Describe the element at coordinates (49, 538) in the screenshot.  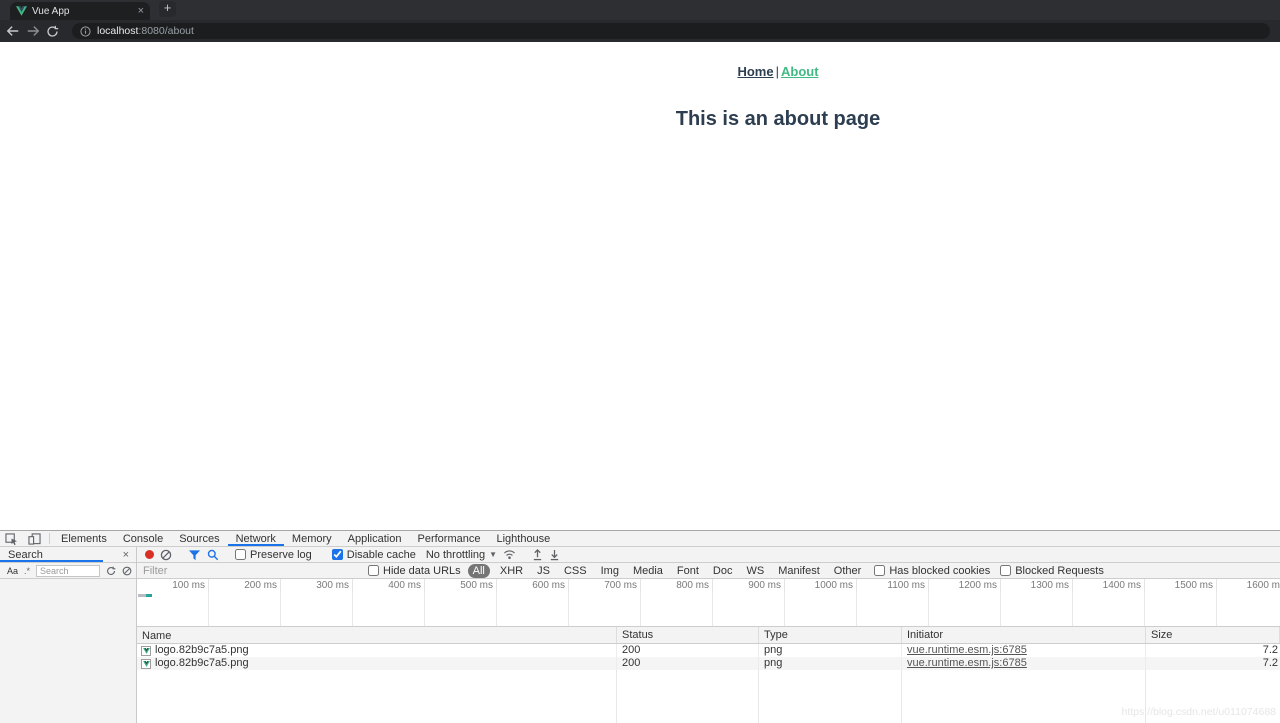
I see `toolbar-divider` at that location.